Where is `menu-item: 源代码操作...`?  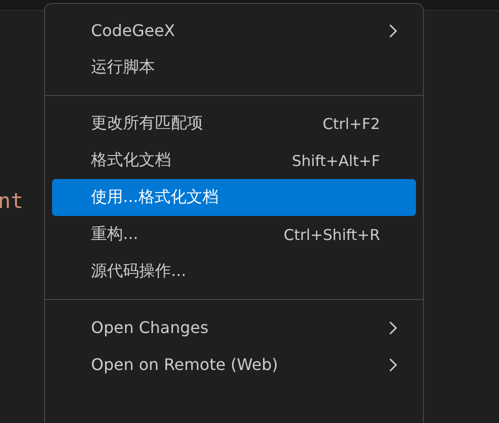 menu-item: 源代码操作... is located at coordinates (234, 271).